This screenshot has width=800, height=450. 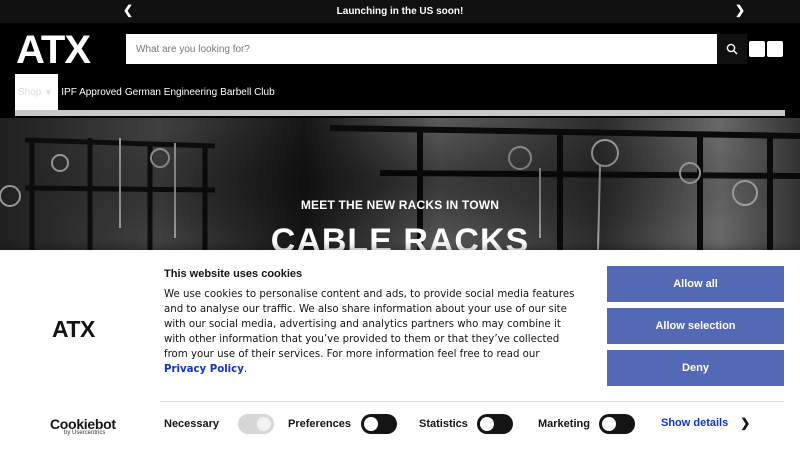 I want to click on show-details-link: Show details ❯, so click(x=705, y=423).